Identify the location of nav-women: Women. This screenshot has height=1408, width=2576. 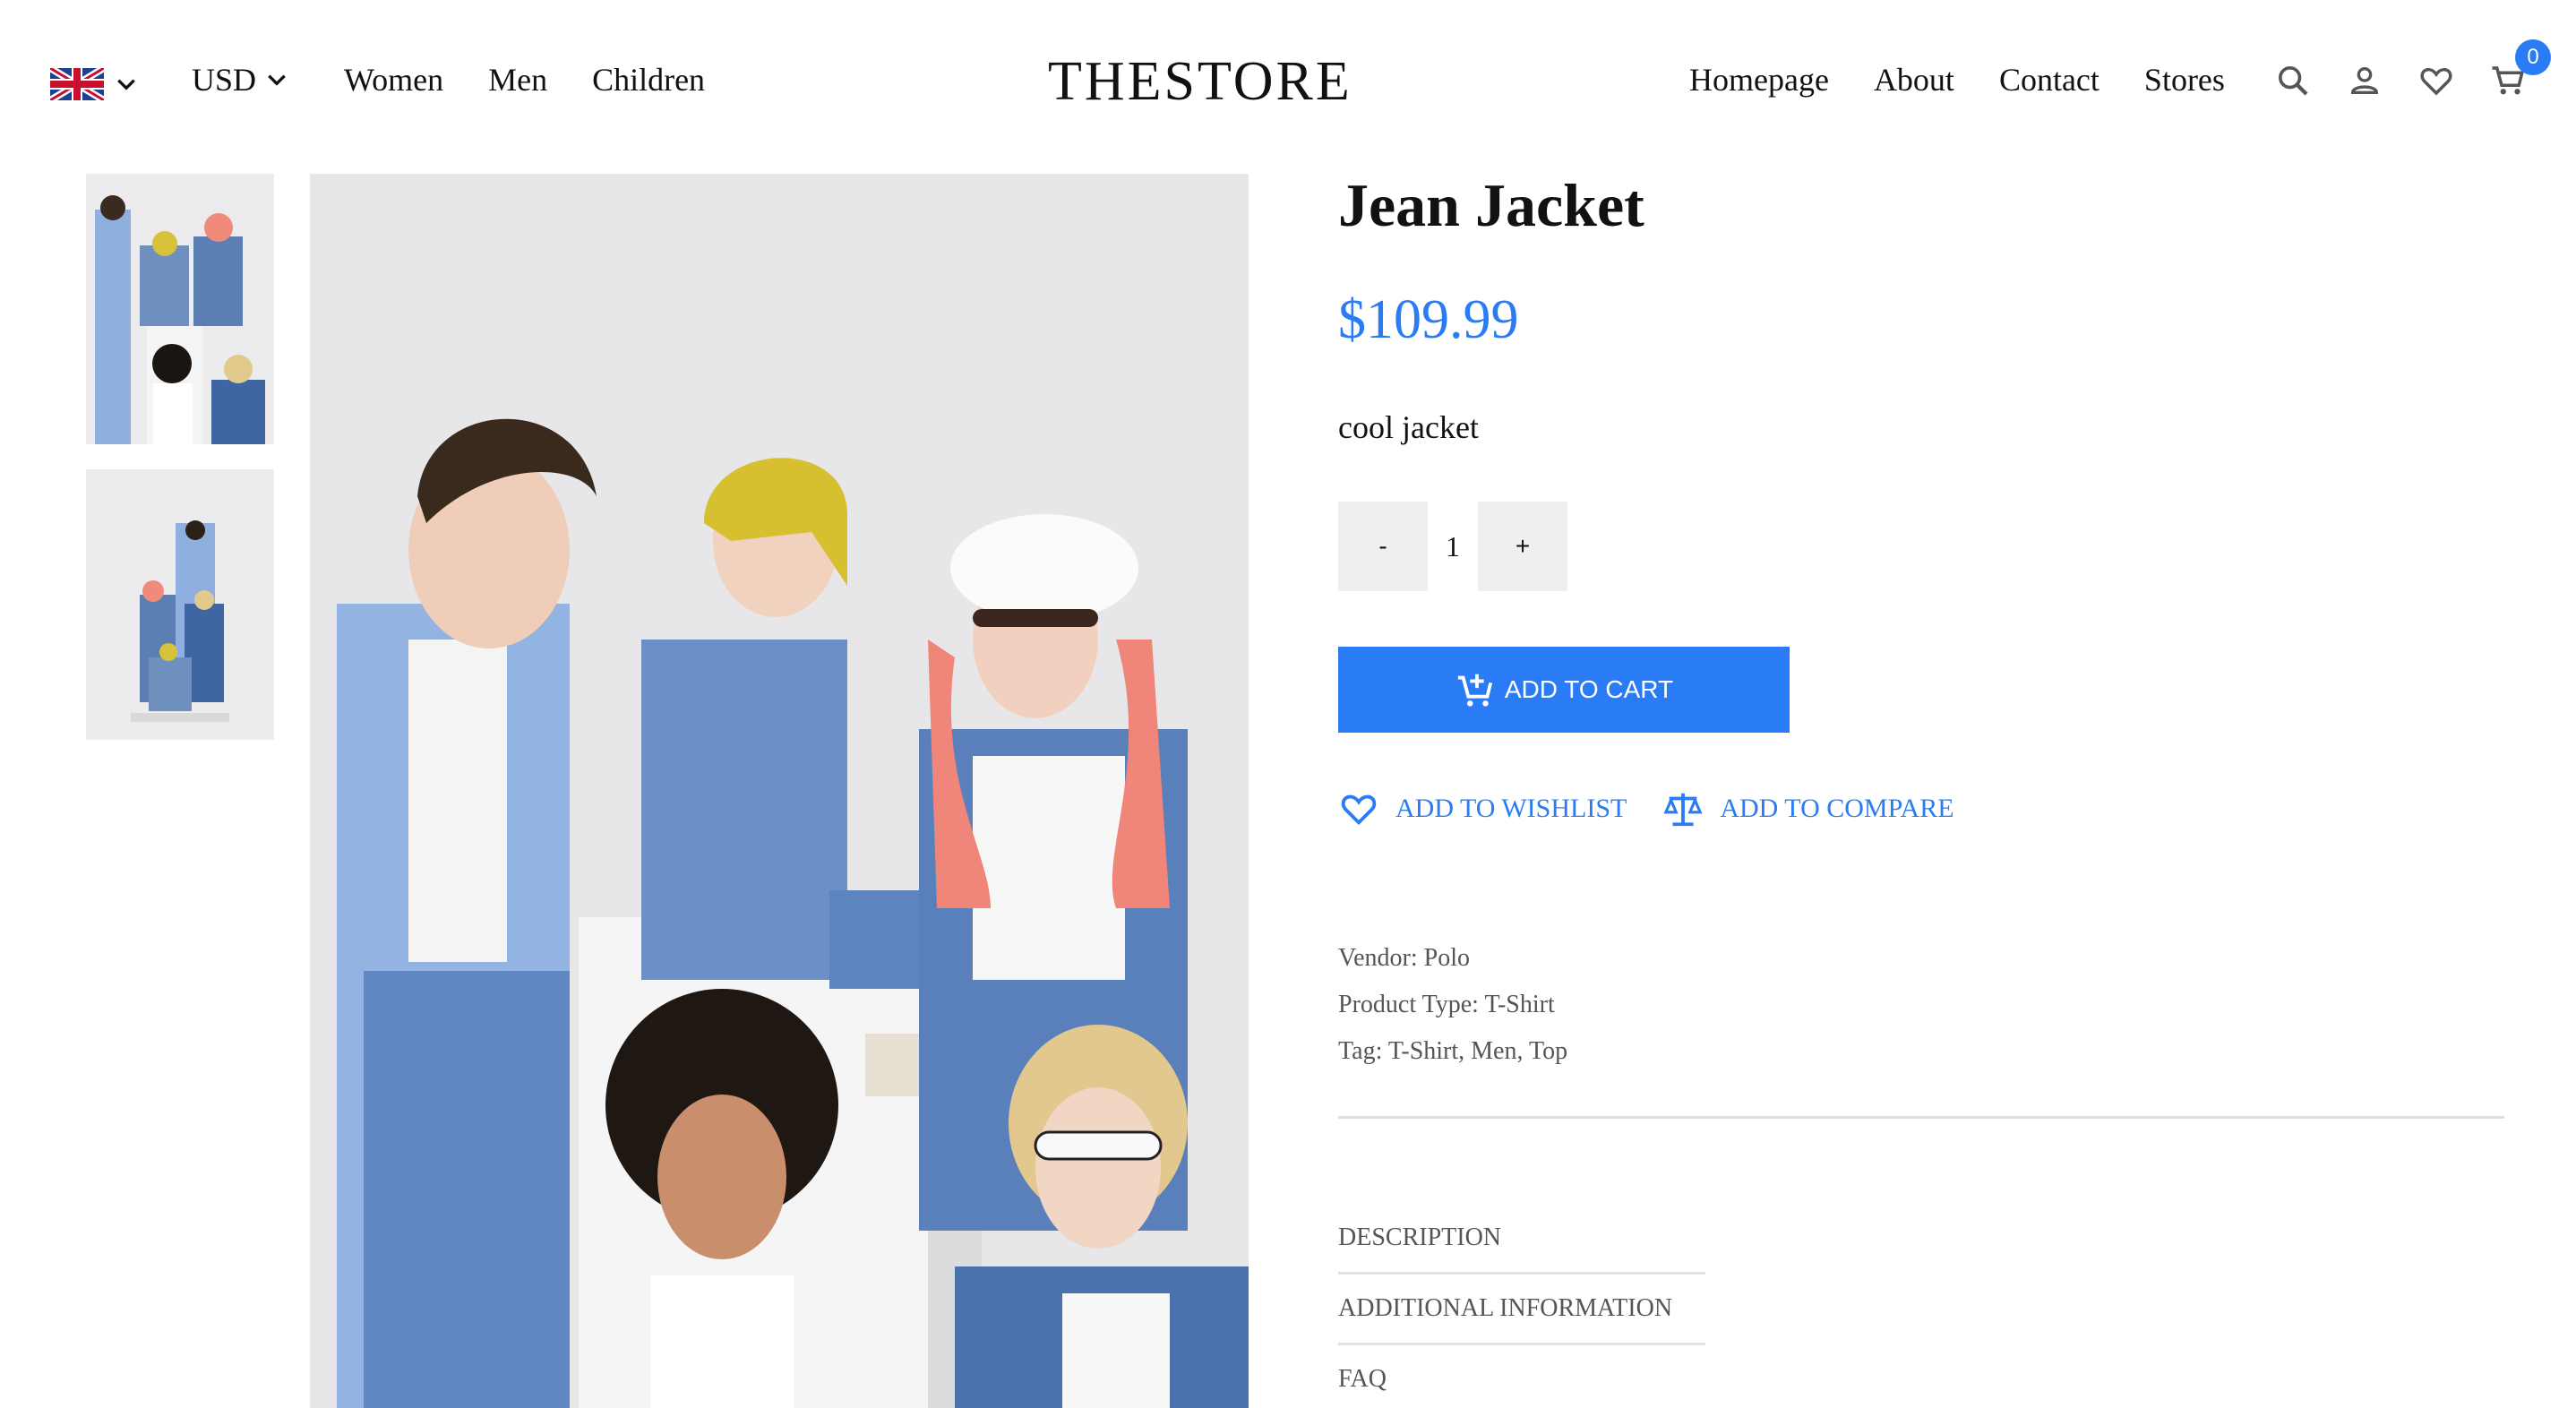
(393, 80).